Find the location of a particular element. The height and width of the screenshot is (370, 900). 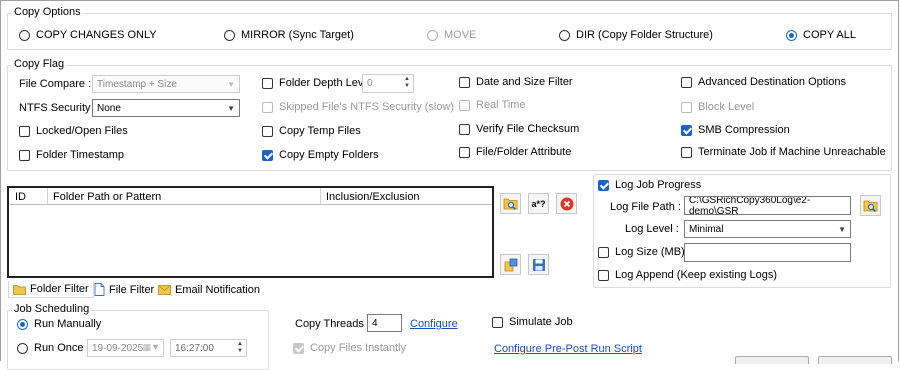

checkbox-label: SMB Compression is located at coordinates (744, 130).